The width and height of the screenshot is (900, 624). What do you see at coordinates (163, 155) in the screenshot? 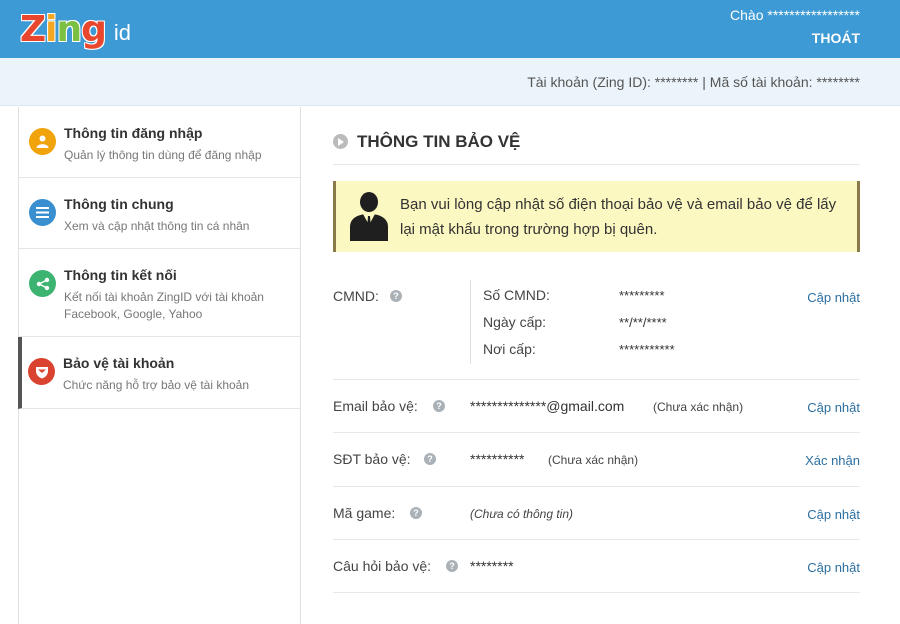
I see `sidebar-item-subtitle: Quản lý thông tin dùng để đăng nhập` at bounding box center [163, 155].